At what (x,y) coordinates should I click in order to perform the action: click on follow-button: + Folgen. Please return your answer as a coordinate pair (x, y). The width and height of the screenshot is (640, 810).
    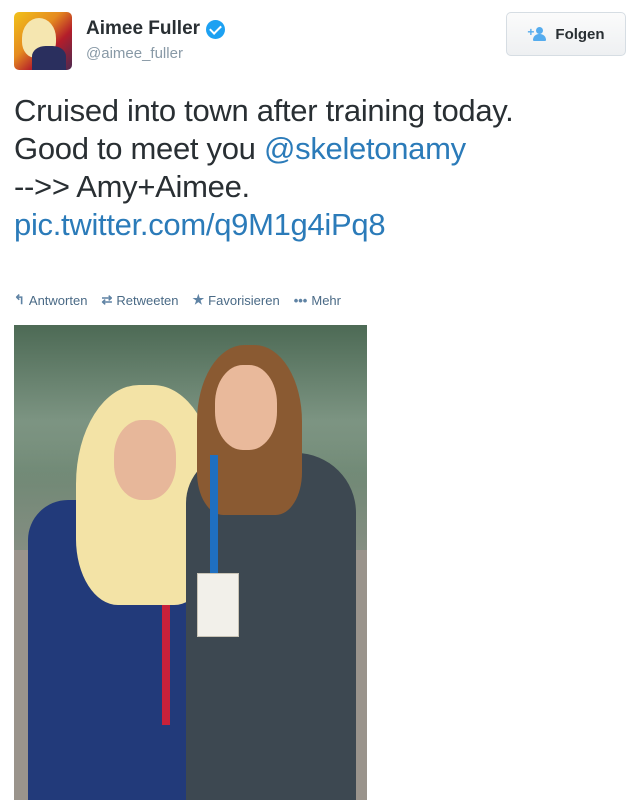
    Looking at the image, I should click on (566, 34).